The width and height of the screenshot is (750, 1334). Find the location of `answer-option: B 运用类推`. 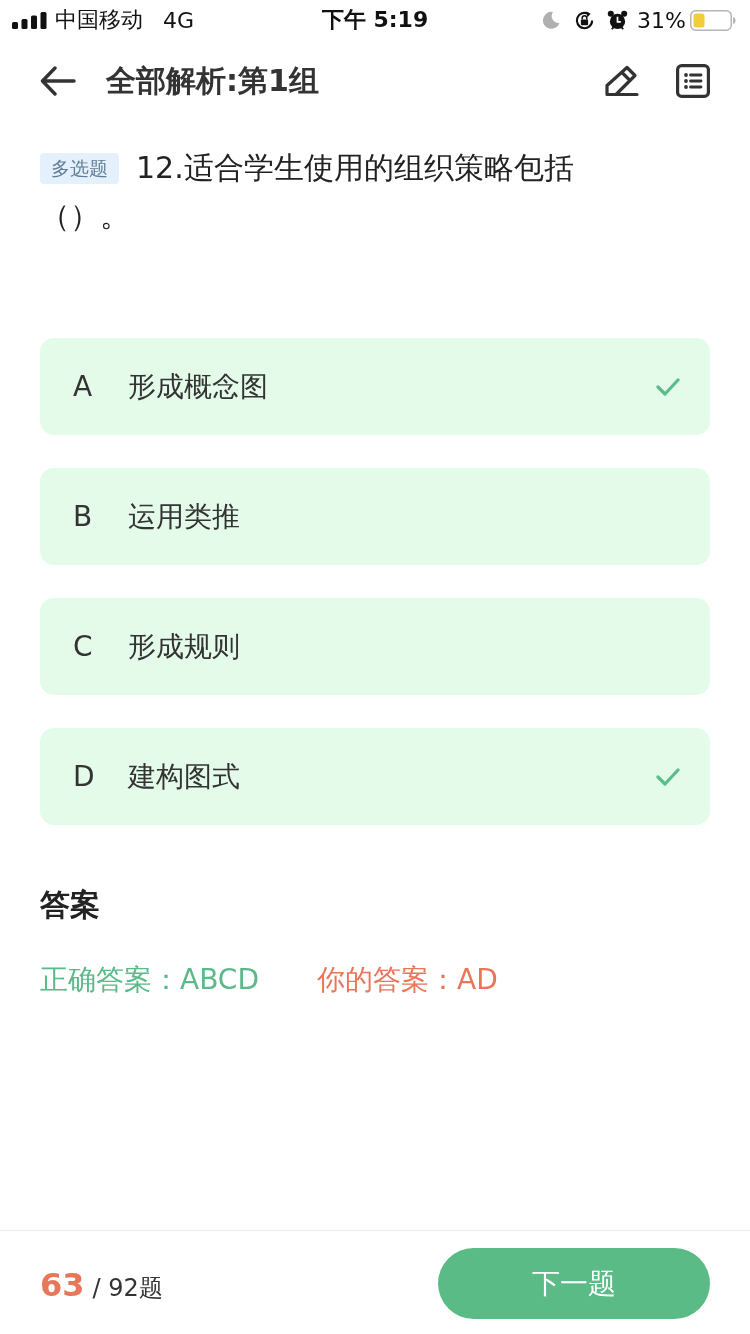

answer-option: B 运用类推 is located at coordinates (375, 516).